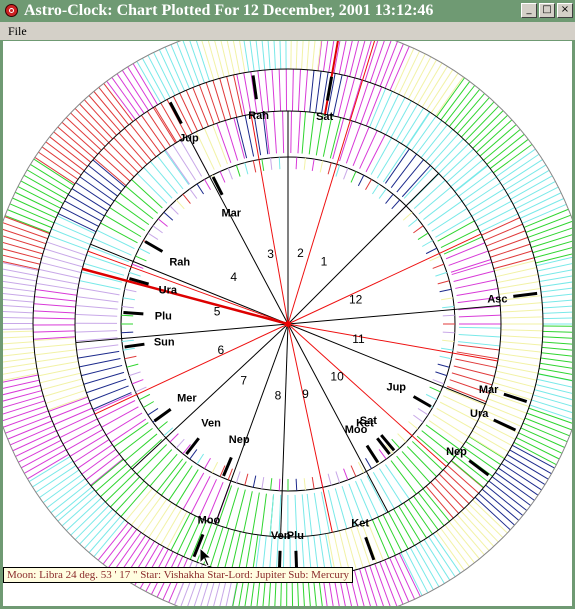 The image size is (575, 609). What do you see at coordinates (396, 388) in the screenshot?
I see `natal-planet-label: Jup` at bounding box center [396, 388].